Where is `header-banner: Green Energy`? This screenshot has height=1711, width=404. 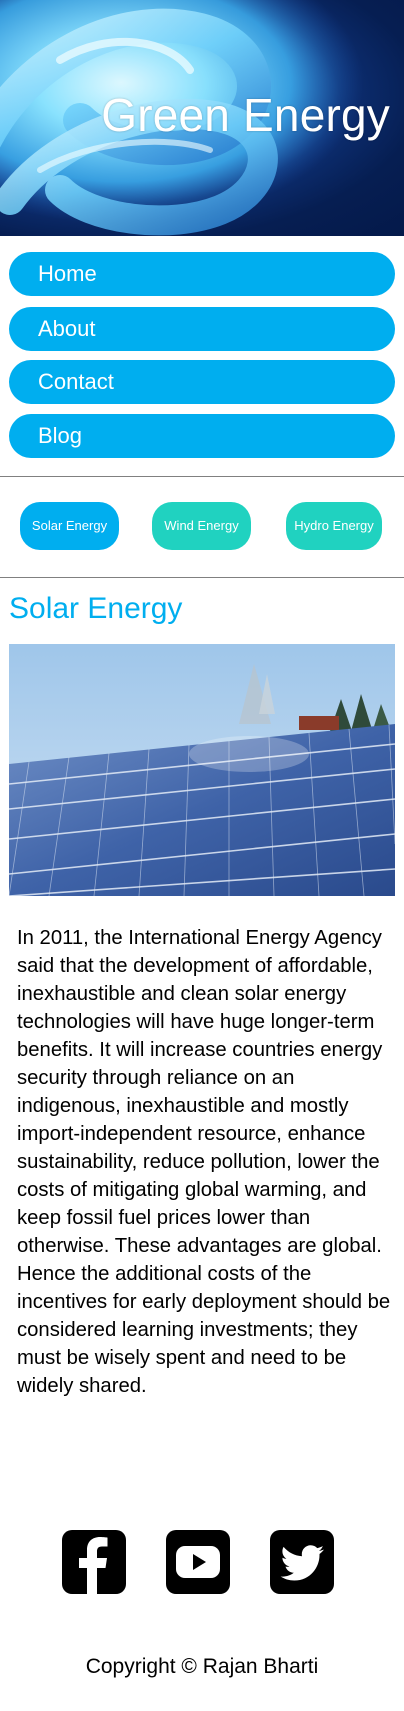
header-banner: Green Energy is located at coordinates (202, 118).